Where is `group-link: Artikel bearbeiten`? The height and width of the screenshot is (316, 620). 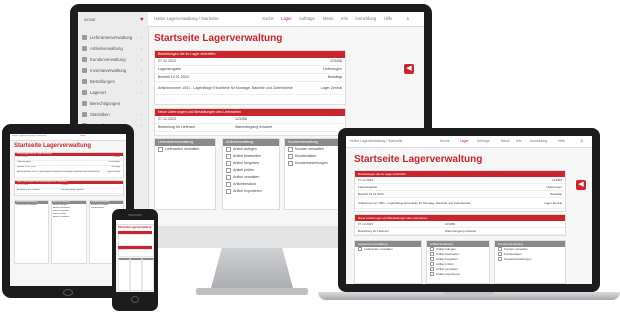
group-link: Artikel bearbeiten is located at coordinates (251, 156).